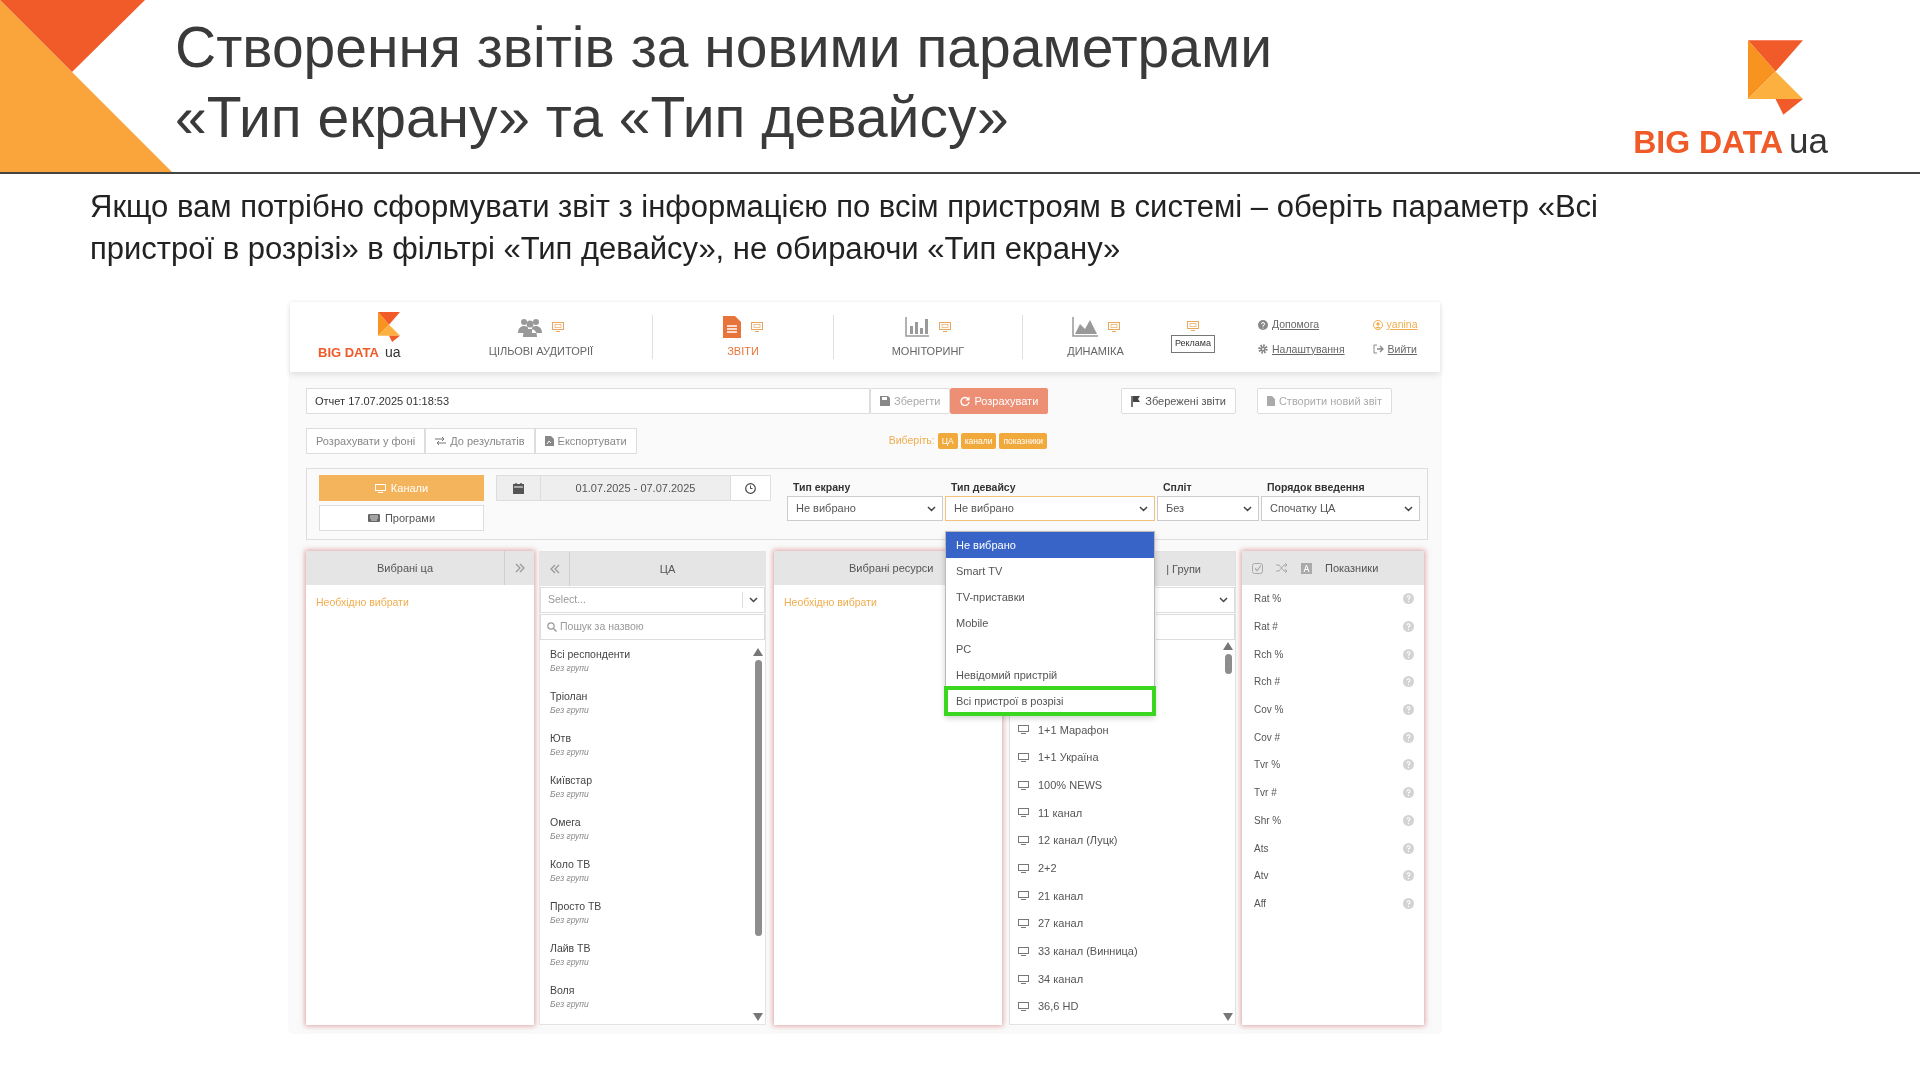 The image size is (1920, 1080). Describe the element at coordinates (965, 401) in the screenshot. I see `refresh-icon` at that location.